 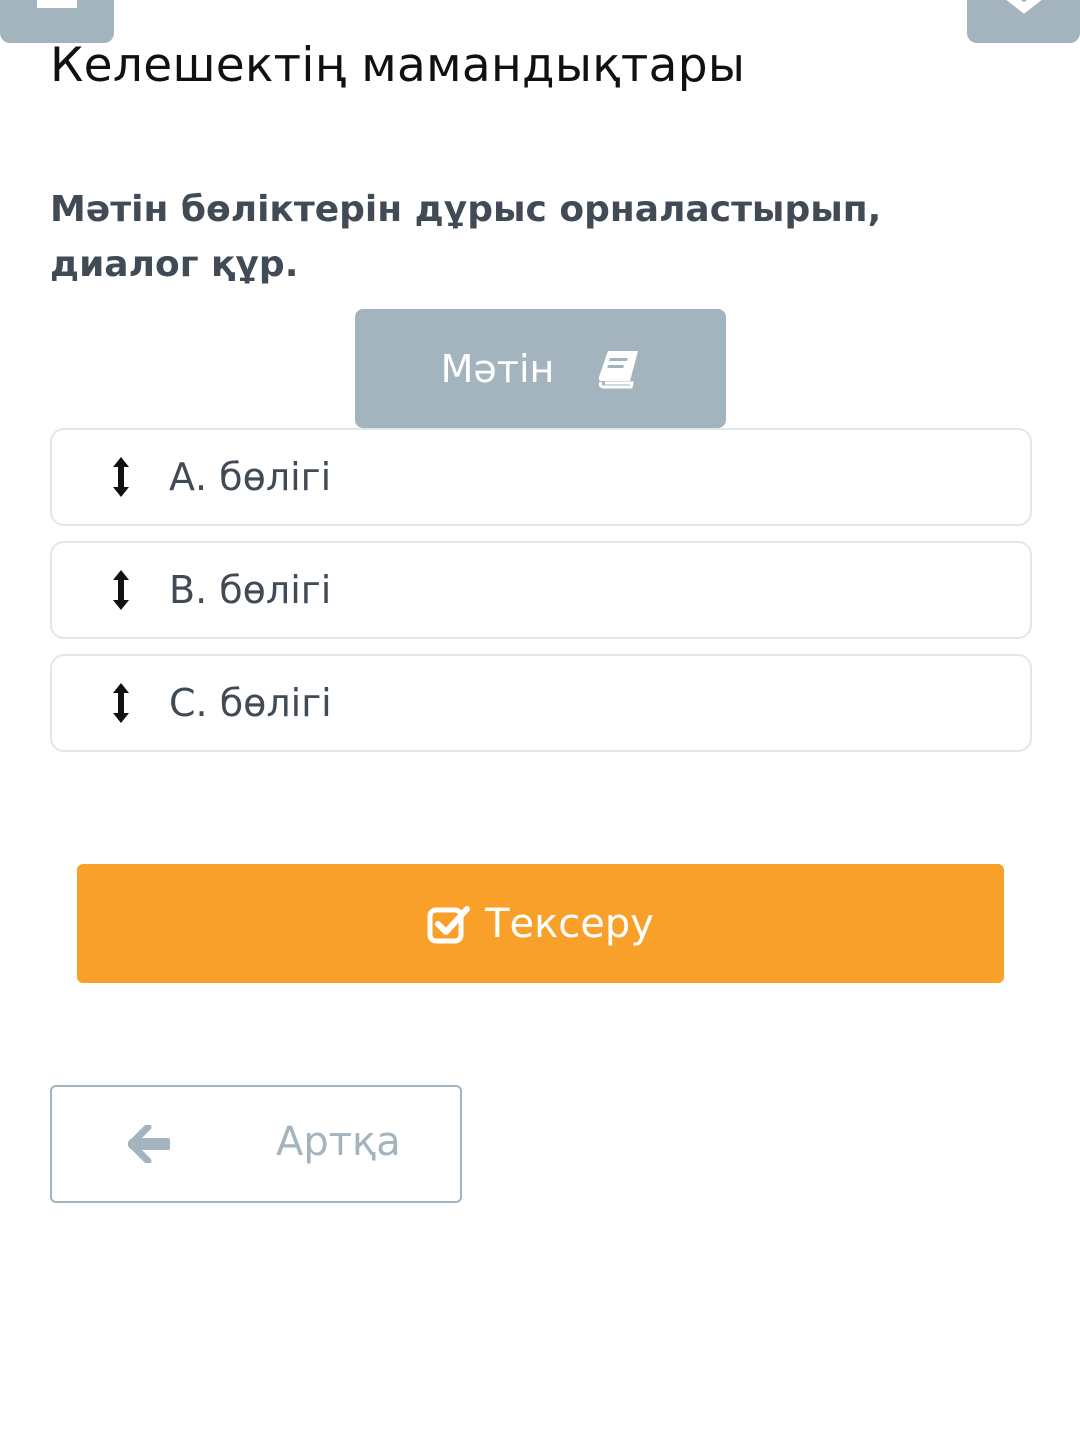 I want to click on sortable-item-c: С. бөлігі, so click(x=541, y=703).